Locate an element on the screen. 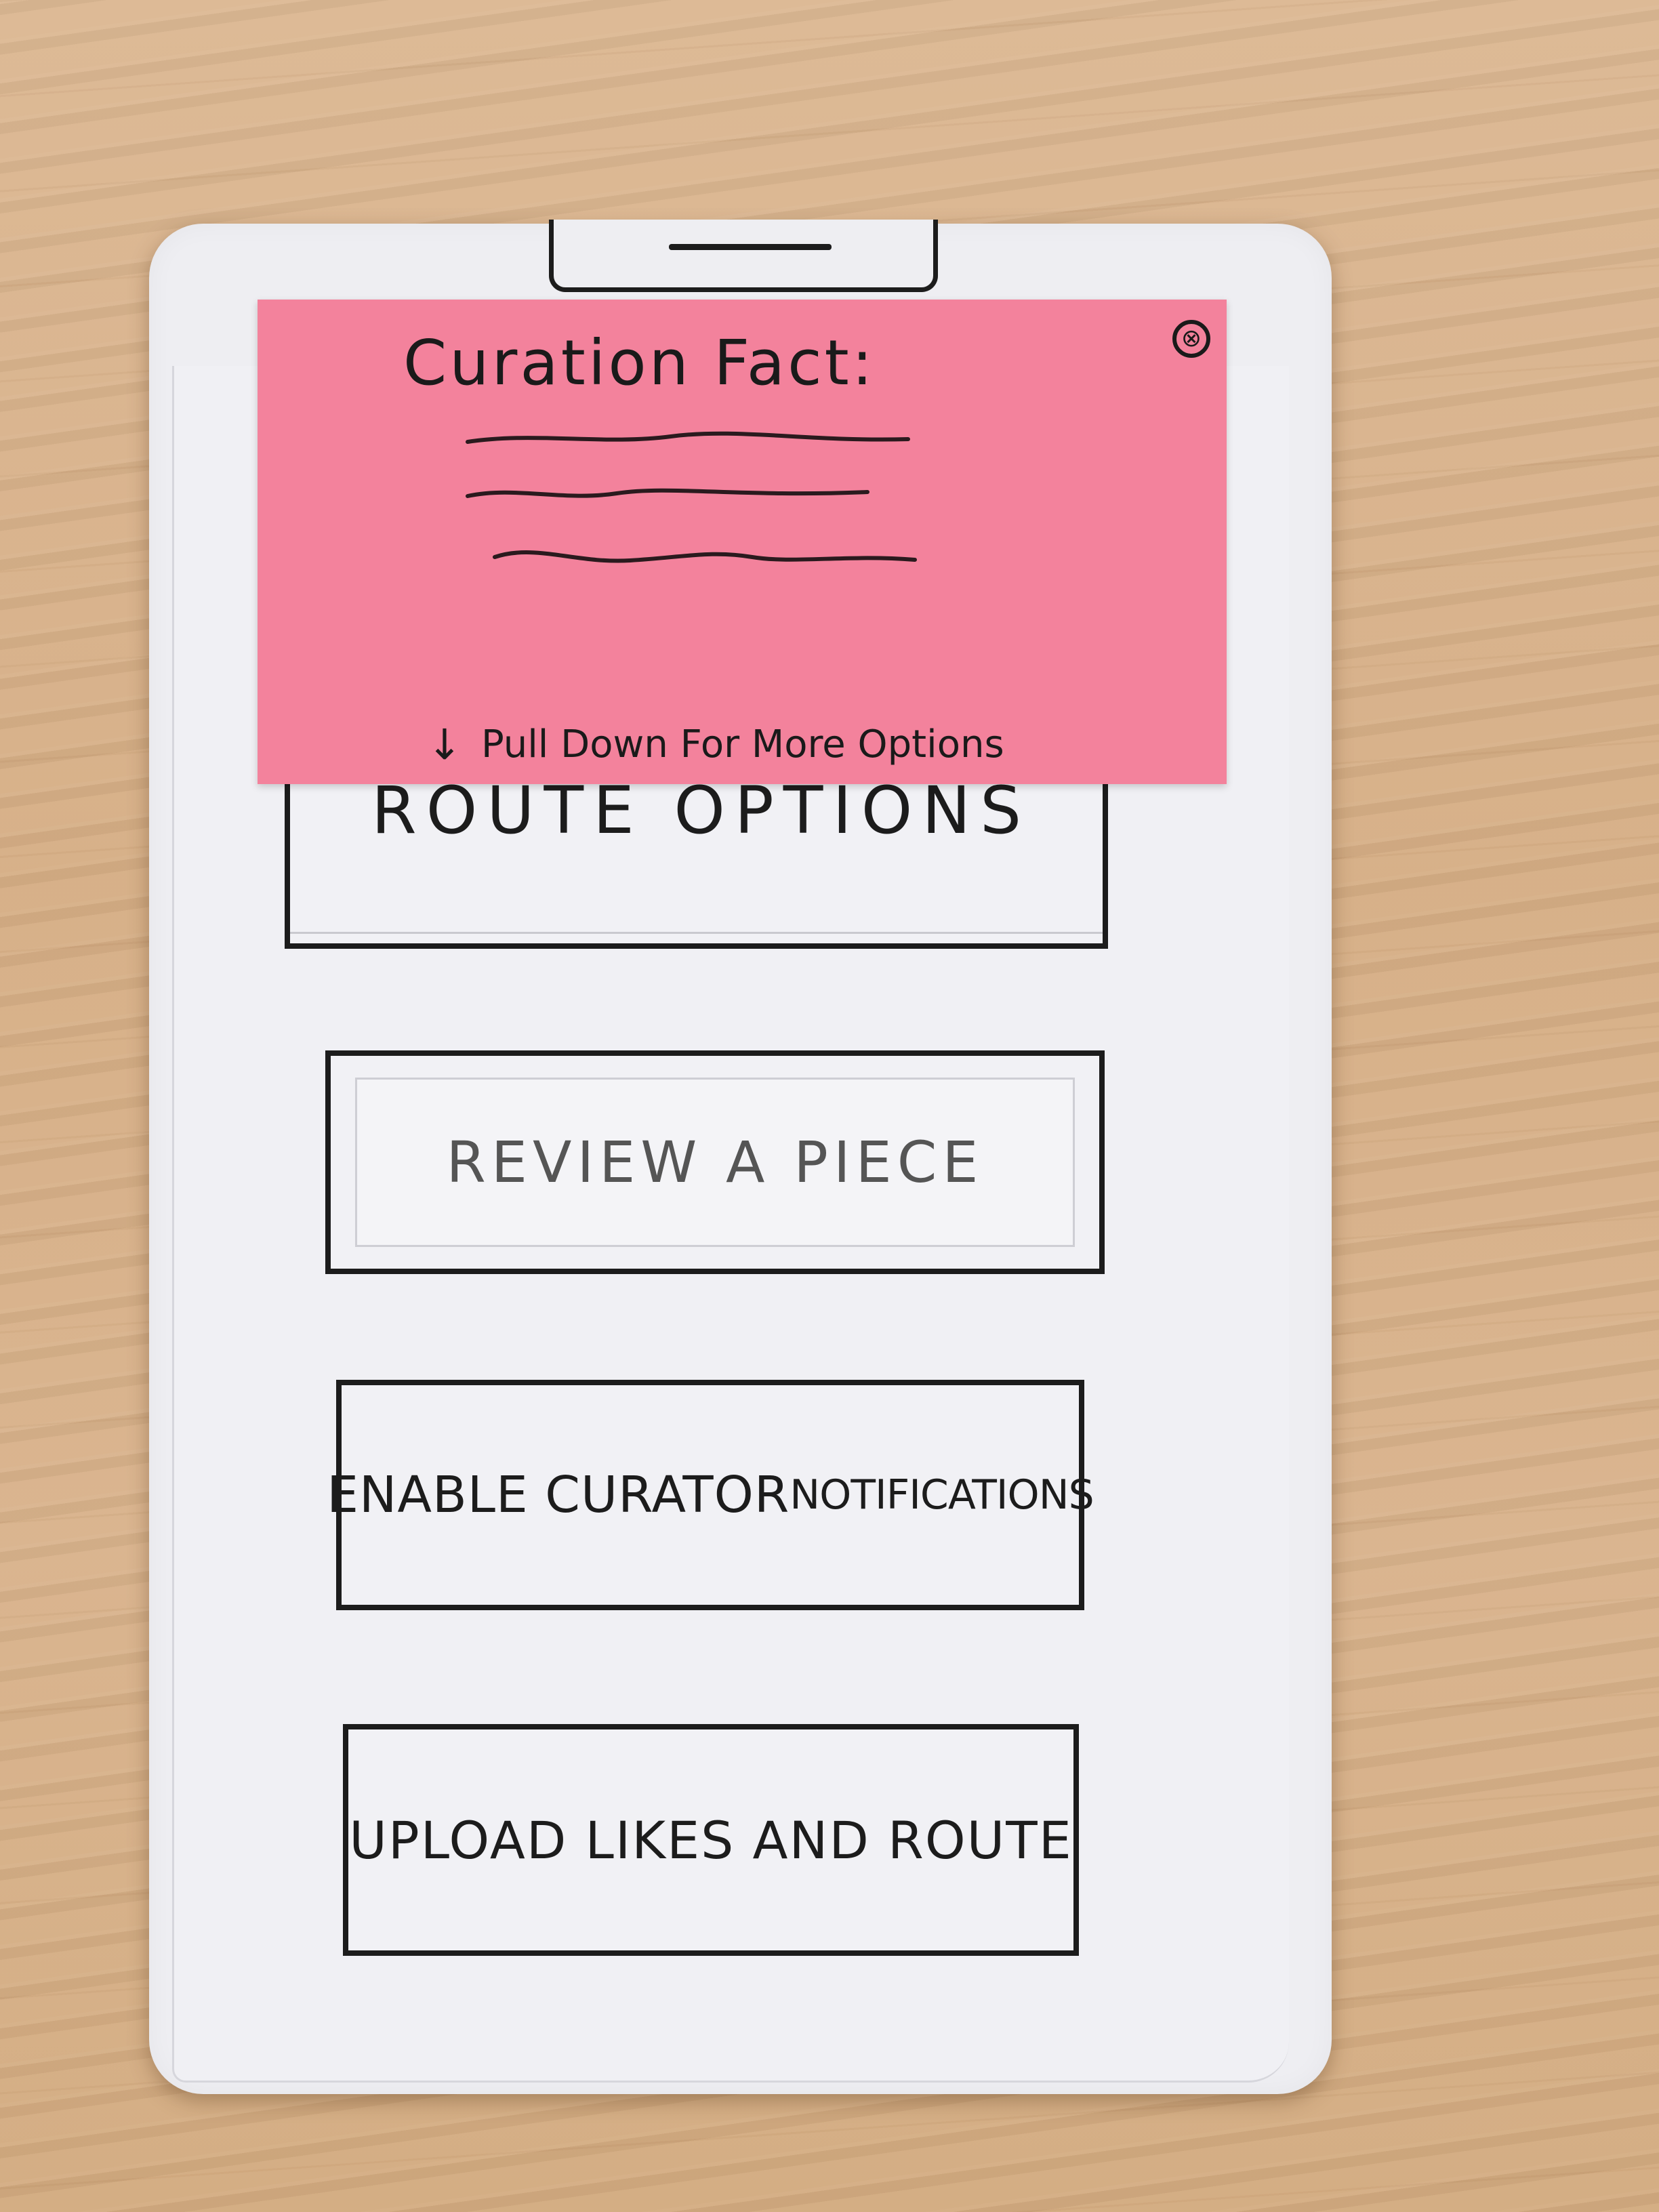  enable-notifications-button: ENABLE CURATOR NOTIFICATIONS is located at coordinates (710, 1495).